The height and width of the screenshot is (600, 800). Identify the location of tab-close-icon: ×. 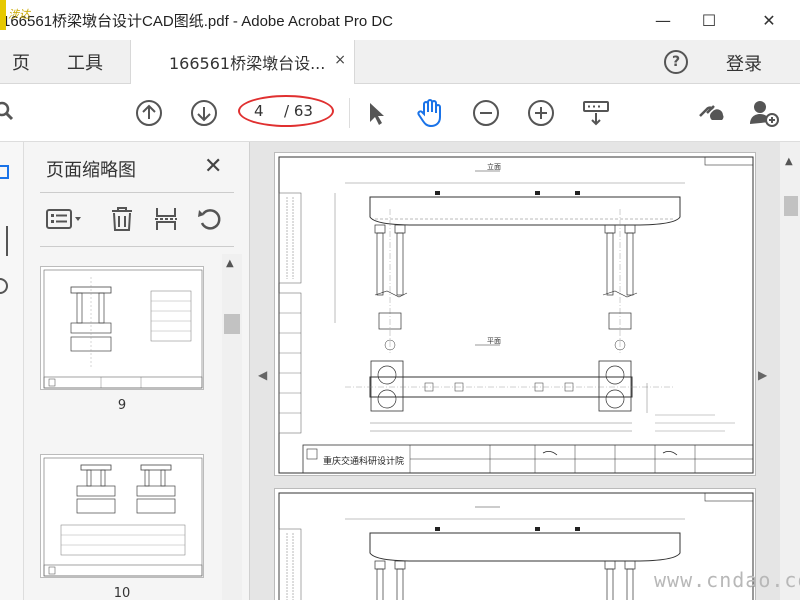
(340, 60).